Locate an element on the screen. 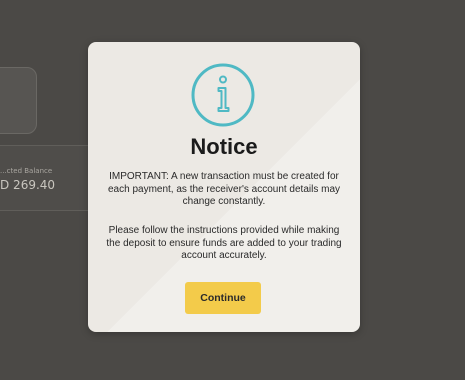  modal-title: Notice is located at coordinates (224, 146).